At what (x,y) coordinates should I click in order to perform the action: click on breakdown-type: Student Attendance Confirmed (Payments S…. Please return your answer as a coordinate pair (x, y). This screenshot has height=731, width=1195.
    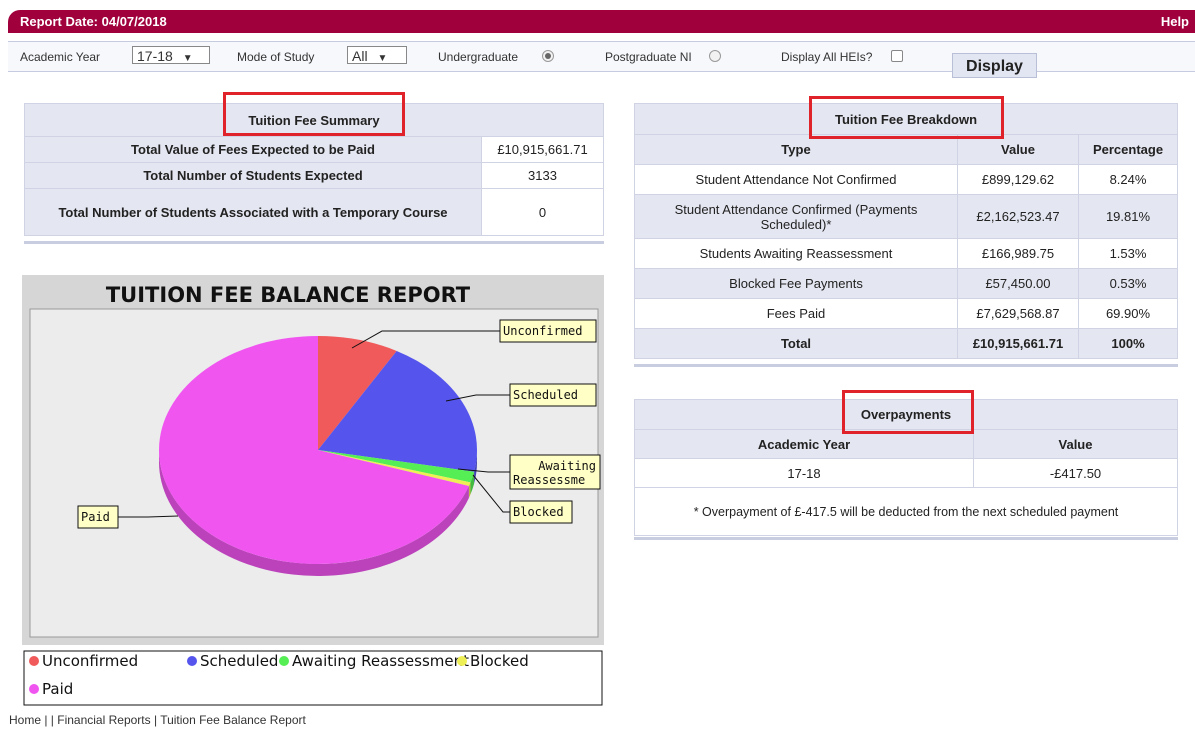
    Looking at the image, I should click on (796, 216).